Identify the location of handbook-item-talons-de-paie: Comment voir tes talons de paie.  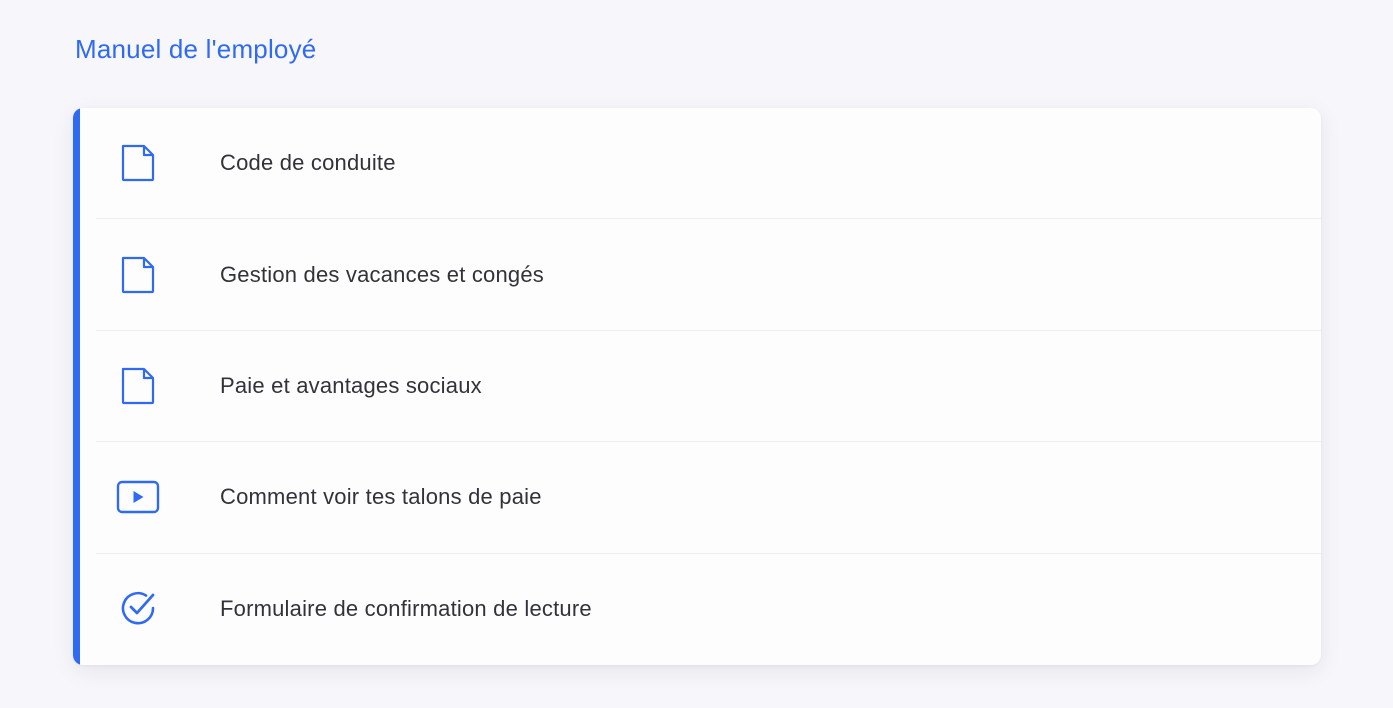
(708, 498).